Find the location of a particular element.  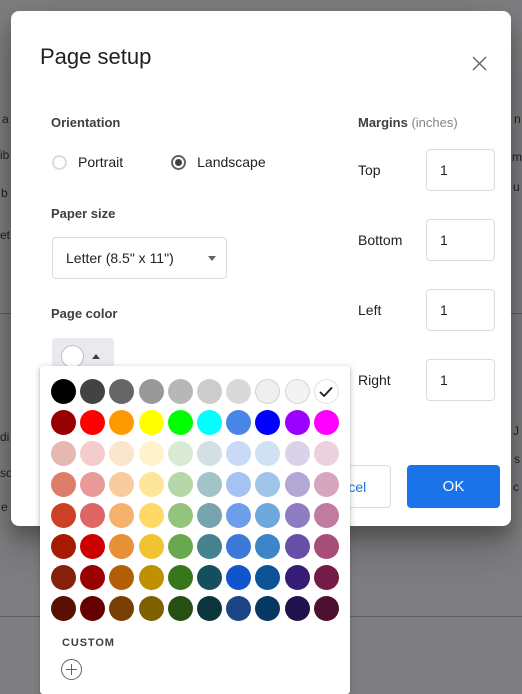

margin-input-top is located at coordinates (460, 170).